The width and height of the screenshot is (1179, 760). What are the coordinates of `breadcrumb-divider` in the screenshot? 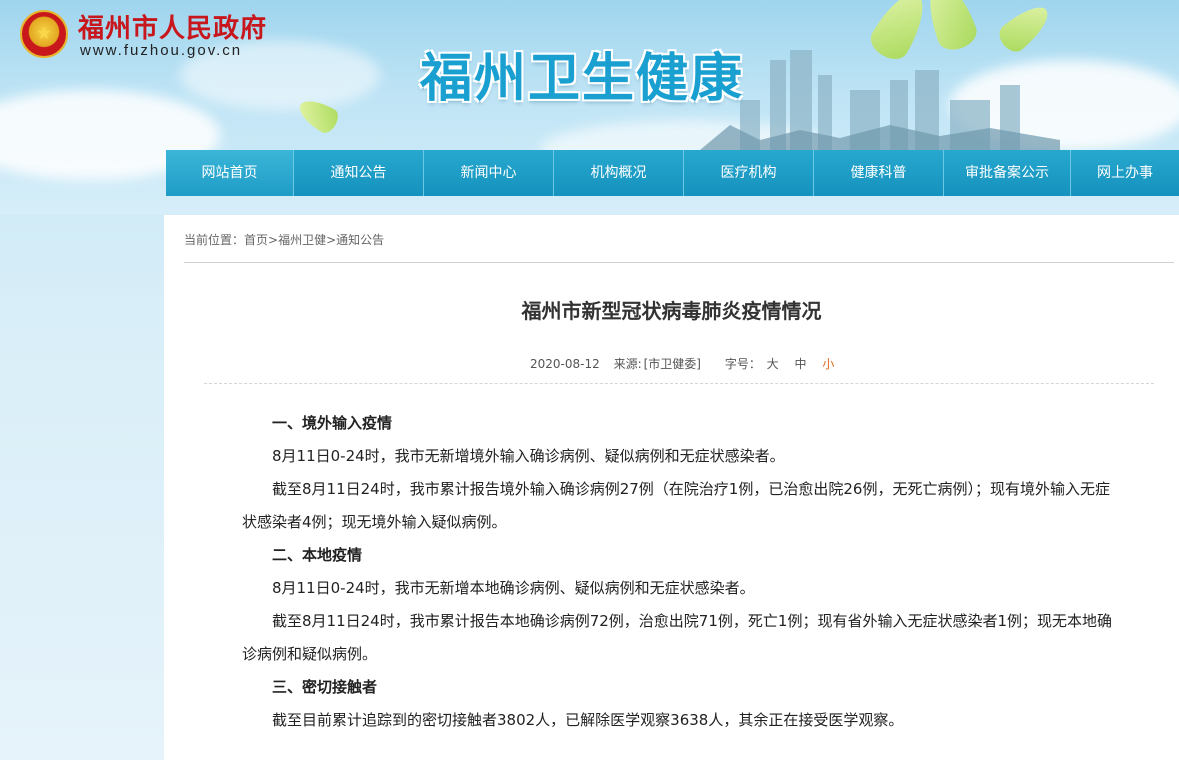 It's located at (679, 262).